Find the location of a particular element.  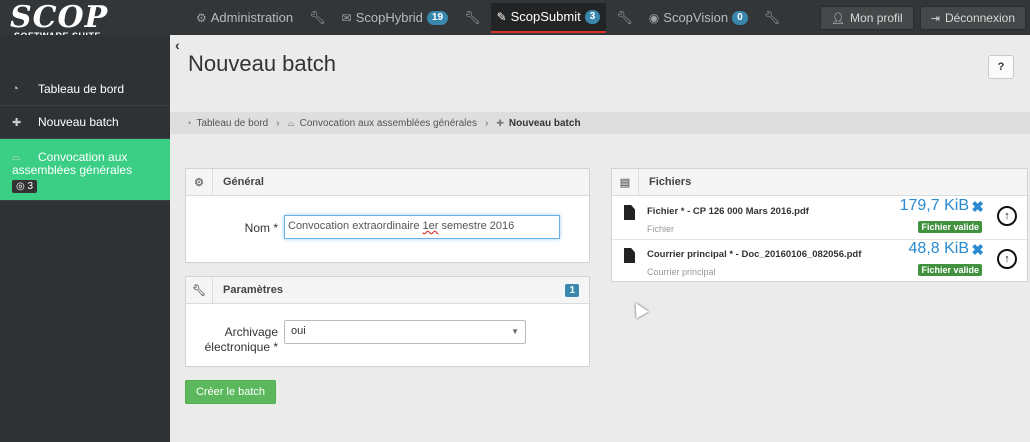

nav-label: Administration is located at coordinates (252, 17).